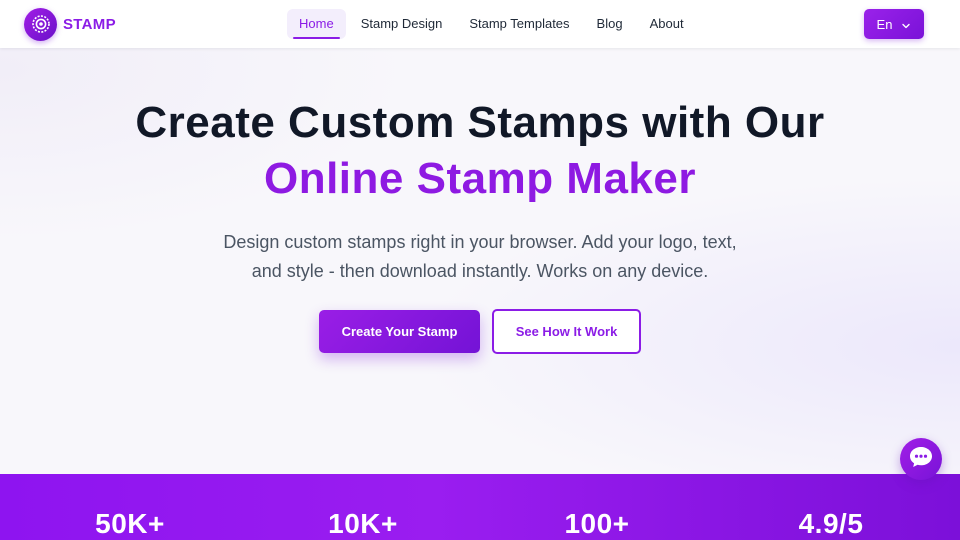 The height and width of the screenshot is (540, 960). Describe the element at coordinates (906, 24) in the screenshot. I see `chevron-down-icon` at that location.